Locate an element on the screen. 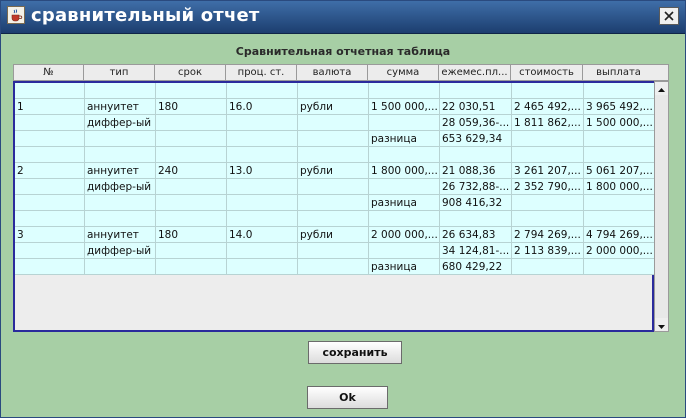  table-cell: 908 416,32 is located at coordinates (476, 203).